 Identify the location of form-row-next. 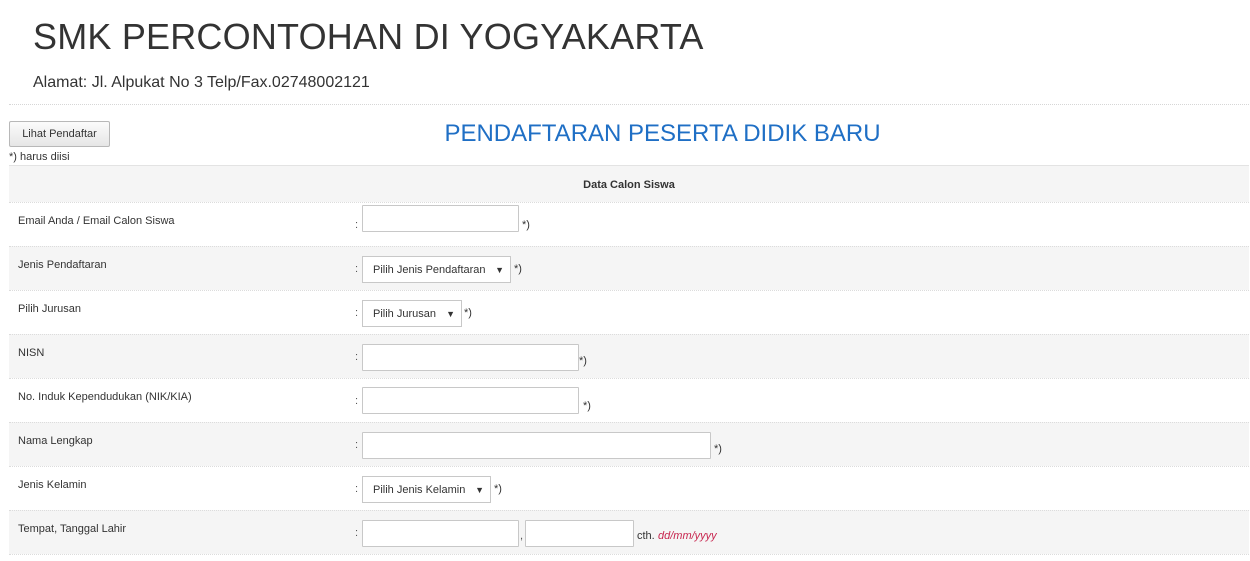
(629, 557).